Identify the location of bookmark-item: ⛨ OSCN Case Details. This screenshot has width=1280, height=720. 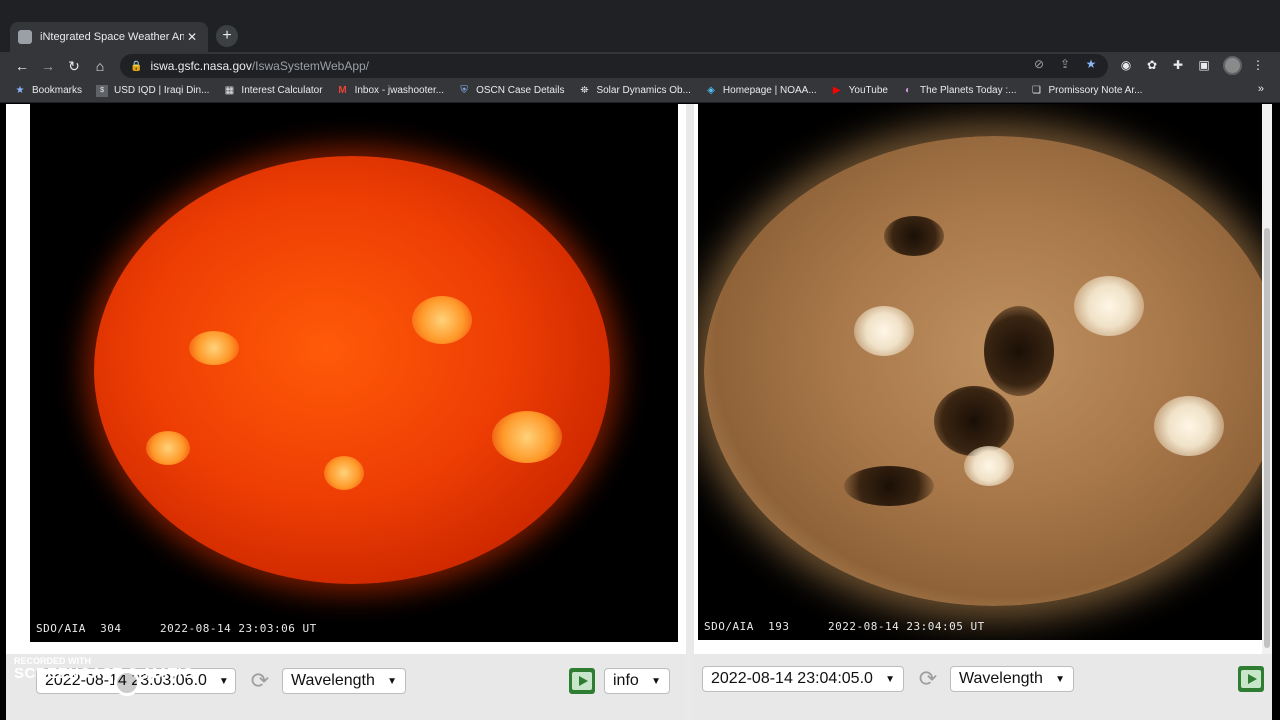
(511, 91).